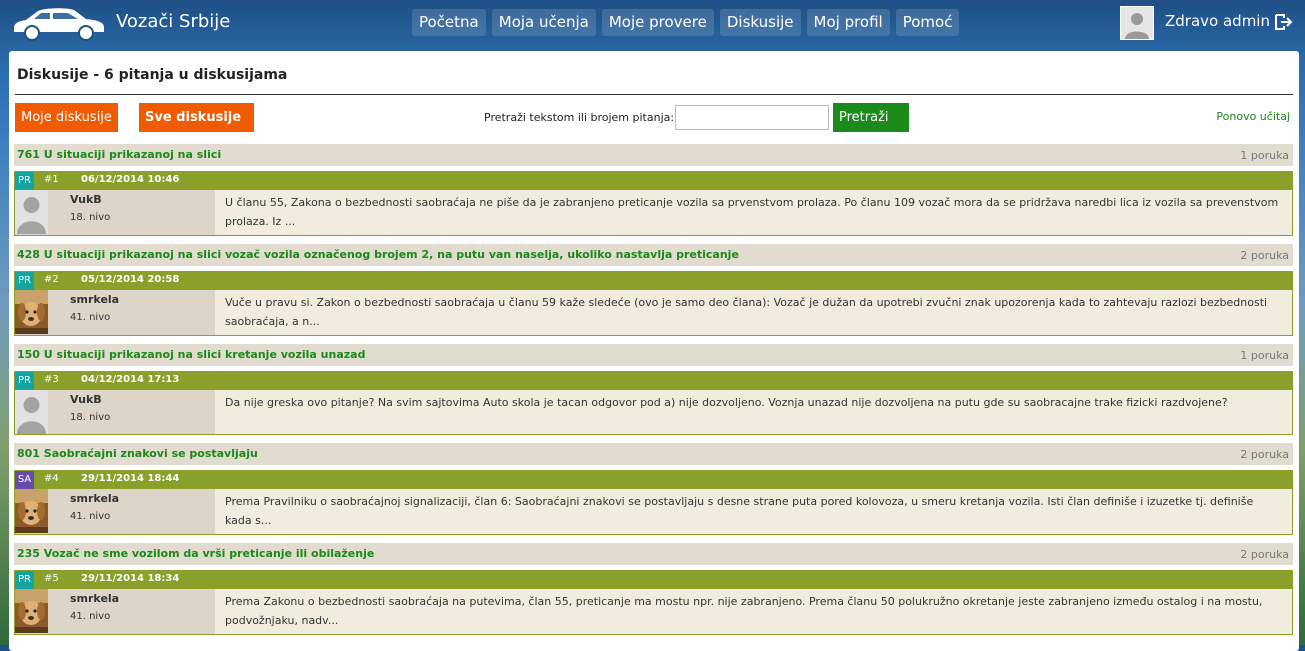 The height and width of the screenshot is (651, 1305). I want to click on post-header: PR #1 06/12/2014 10:46, so click(653, 181).